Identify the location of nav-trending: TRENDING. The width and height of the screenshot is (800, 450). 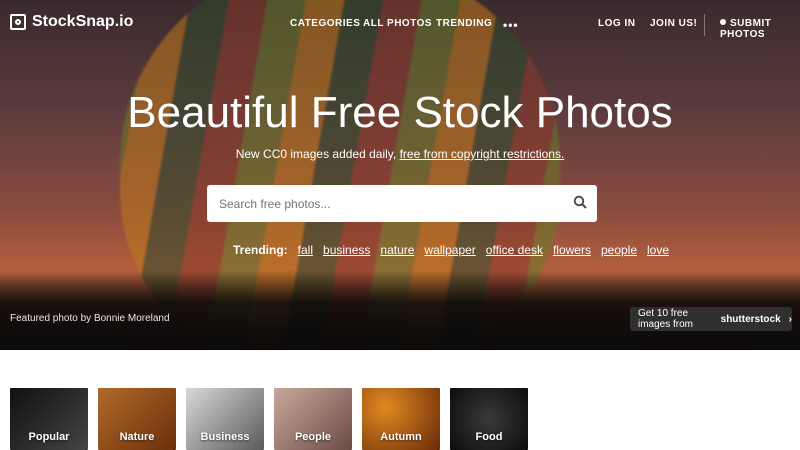
(464, 23).